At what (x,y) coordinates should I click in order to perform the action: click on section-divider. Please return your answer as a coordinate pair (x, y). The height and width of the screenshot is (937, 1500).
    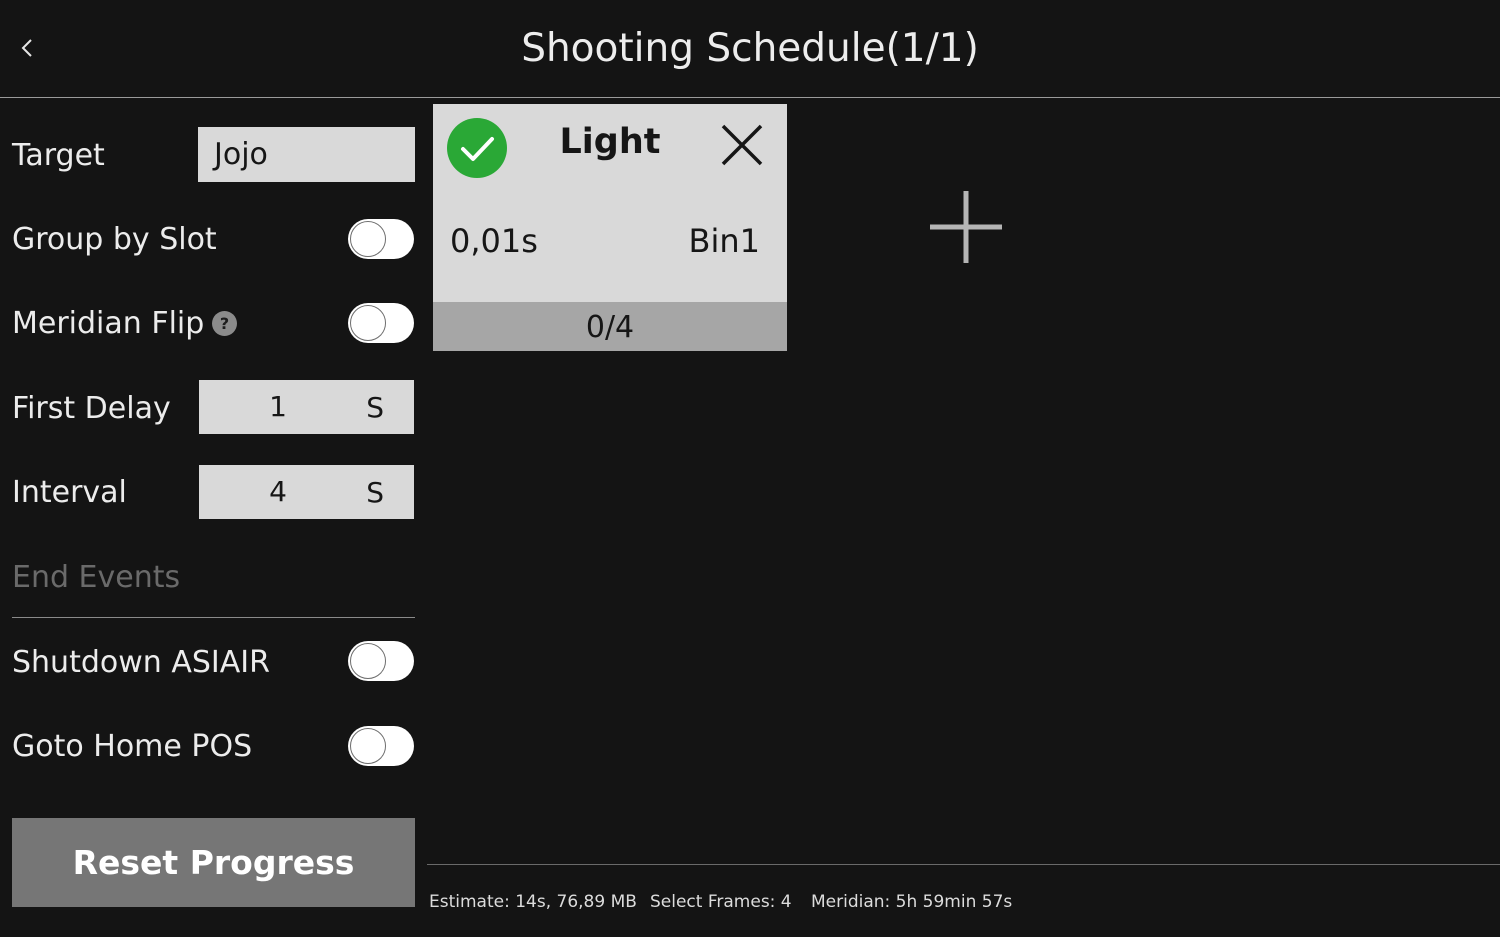
    Looking at the image, I should click on (213, 617).